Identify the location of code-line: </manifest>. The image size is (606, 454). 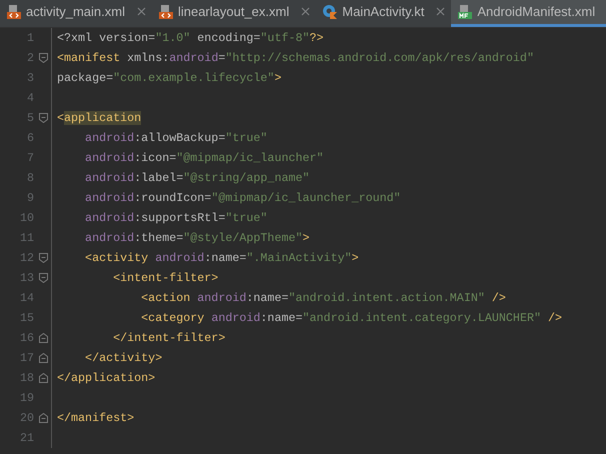
(95, 418).